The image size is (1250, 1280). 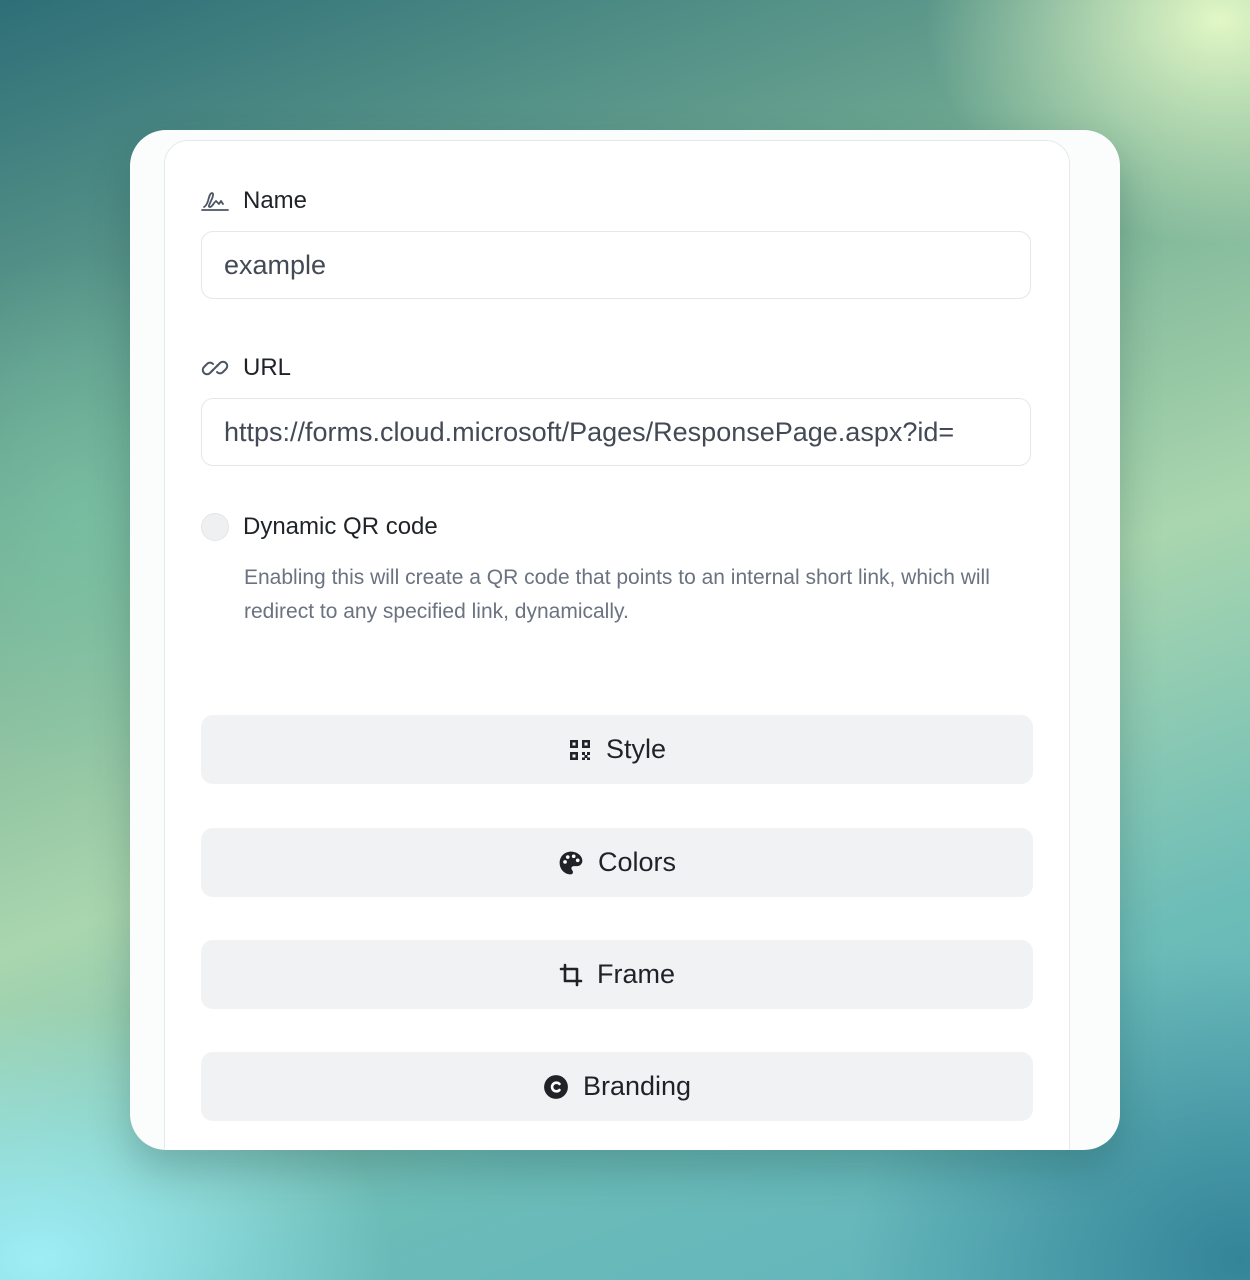 I want to click on copyright-icon, so click(x=556, y=1087).